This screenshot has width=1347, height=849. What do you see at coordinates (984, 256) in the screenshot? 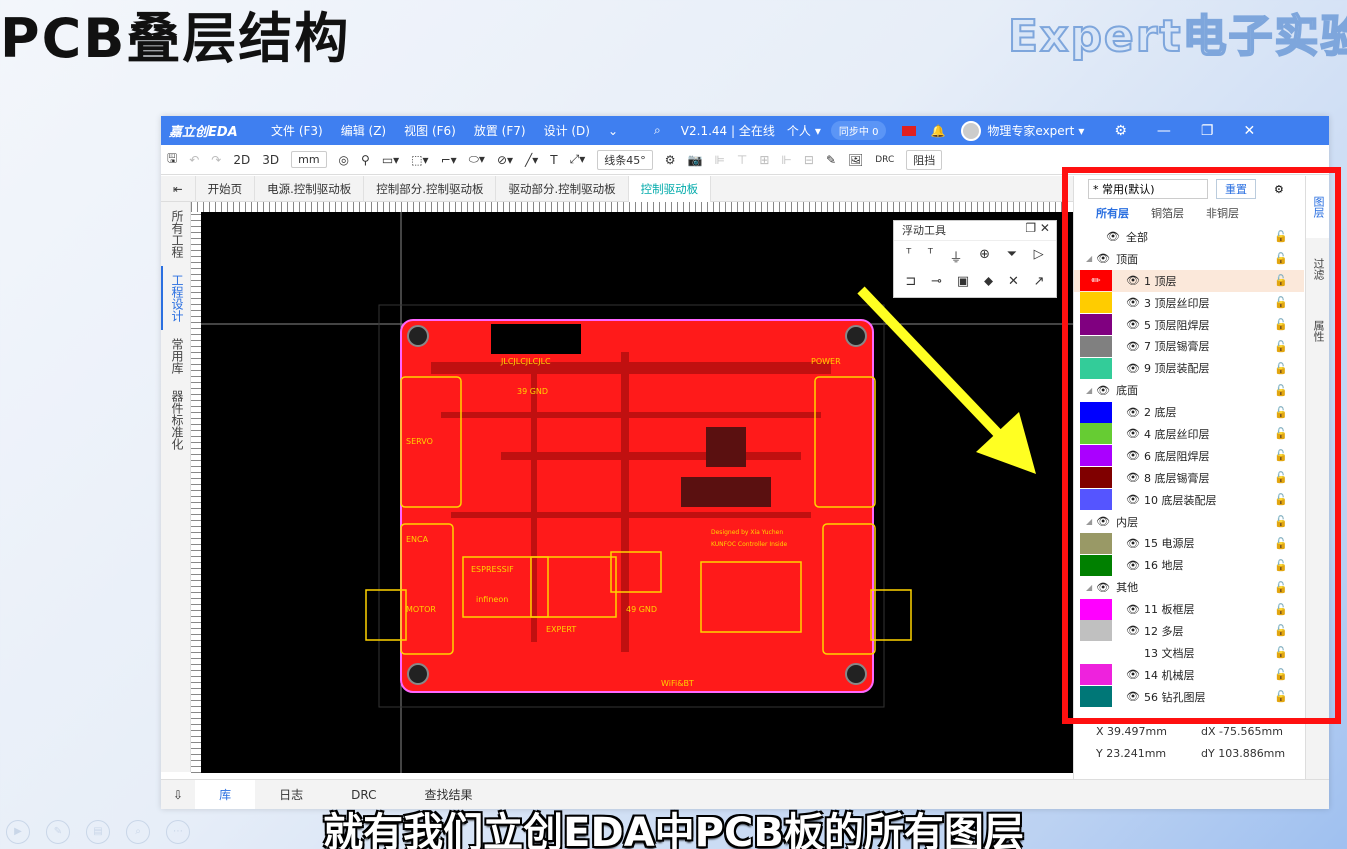
I see `earth-icon: ⊕` at bounding box center [984, 256].